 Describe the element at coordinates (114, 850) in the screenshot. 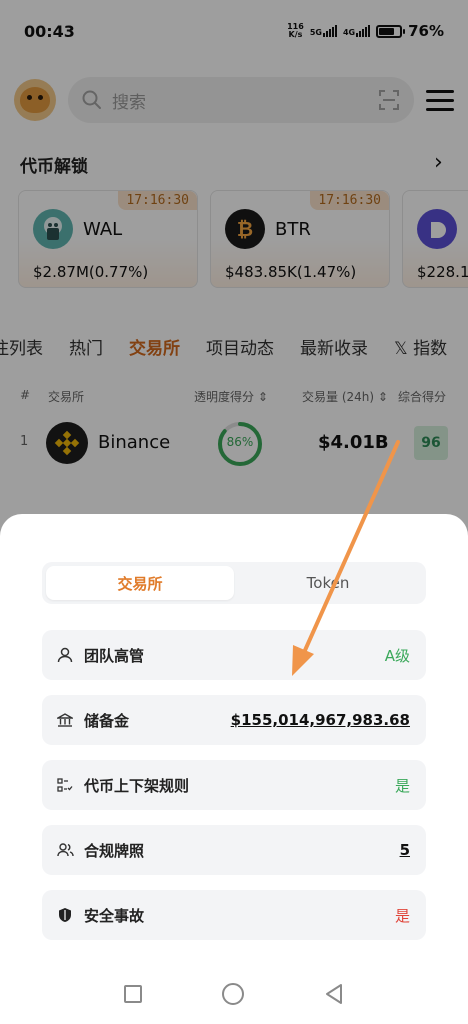

I see `item-label: 合规牌照` at that location.